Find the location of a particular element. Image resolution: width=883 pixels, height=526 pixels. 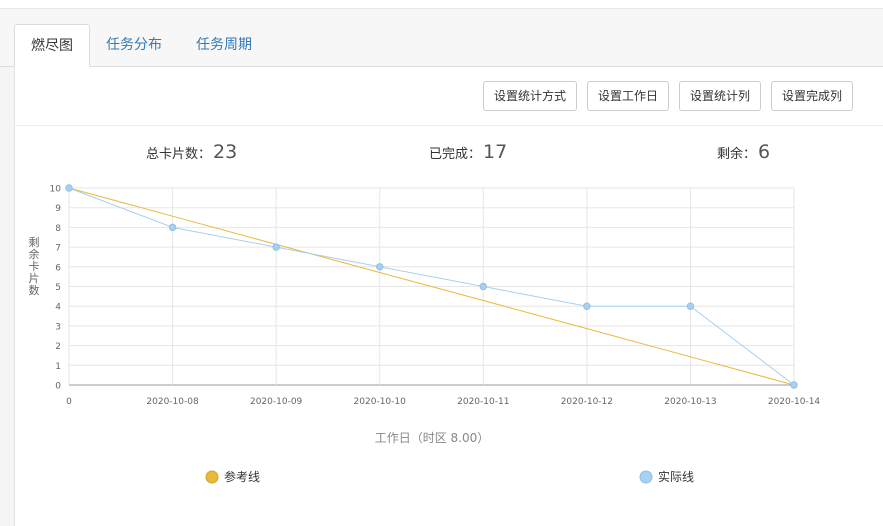

x-tick-label: 2020-10-08 is located at coordinates (172, 402).